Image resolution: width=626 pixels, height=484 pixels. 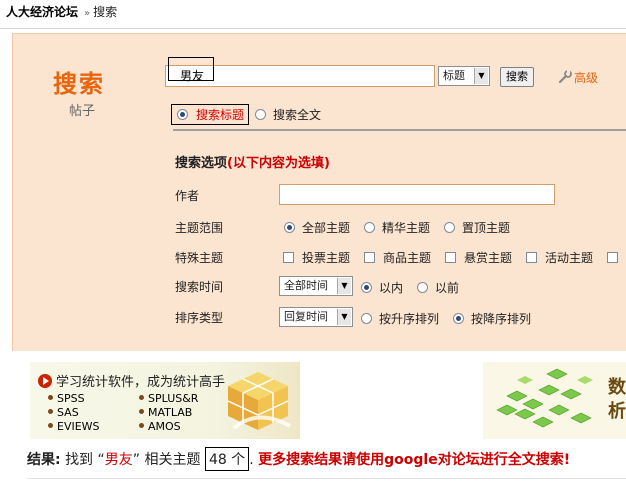 What do you see at coordinates (187, 196) in the screenshot?
I see `author-label: 作者` at bounding box center [187, 196].